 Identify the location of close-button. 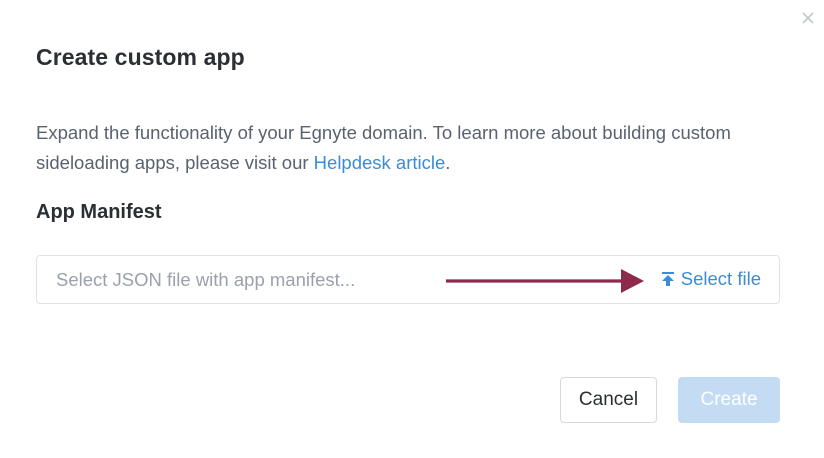
(808, 18).